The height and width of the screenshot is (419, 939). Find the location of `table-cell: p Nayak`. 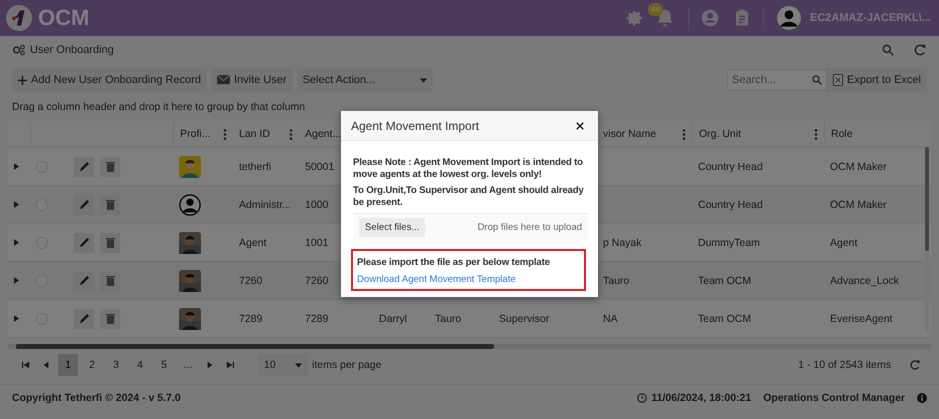

table-cell: p Nayak is located at coordinates (622, 242).